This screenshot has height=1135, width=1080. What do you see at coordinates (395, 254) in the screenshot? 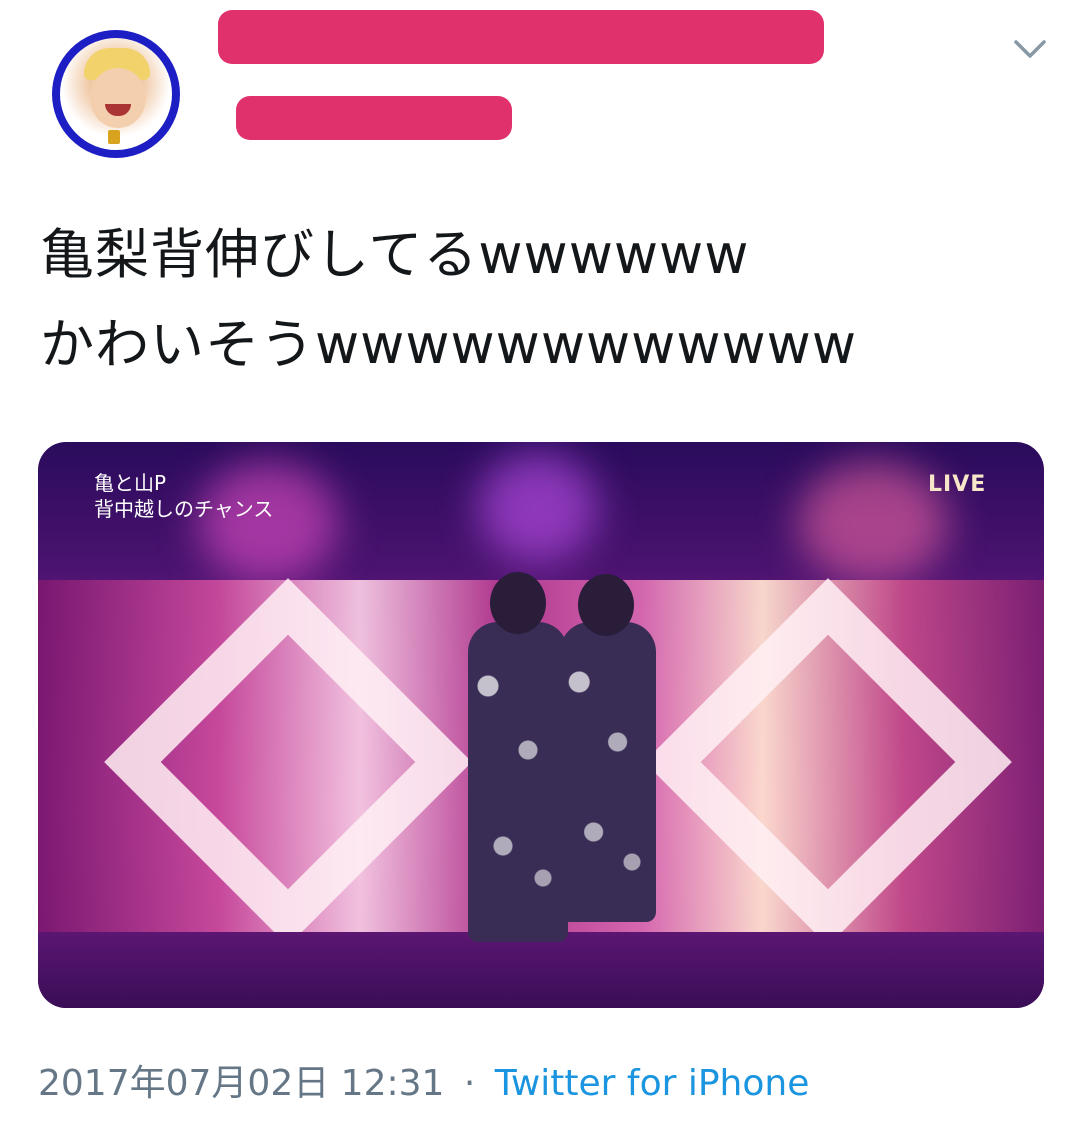
I see `tweet-text-line: 亀梨背伸びしてるwwwwww` at bounding box center [395, 254].